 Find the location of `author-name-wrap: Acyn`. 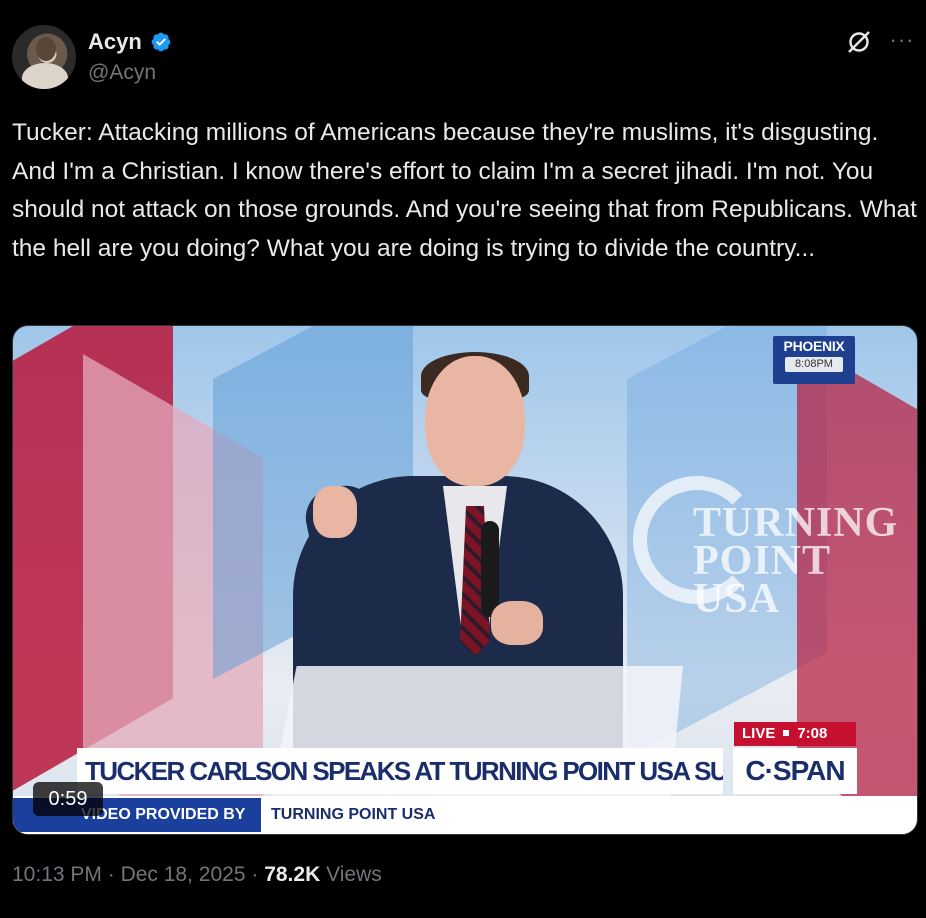

author-name-wrap: Acyn is located at coordinates (130, 42).